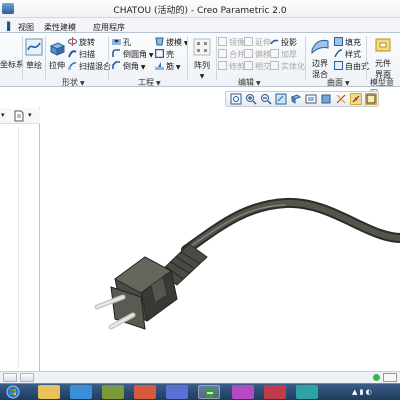  Describe the element at coordinates (287, 66) in the screenshot. I see `solidify-button: 实体化` at that location.